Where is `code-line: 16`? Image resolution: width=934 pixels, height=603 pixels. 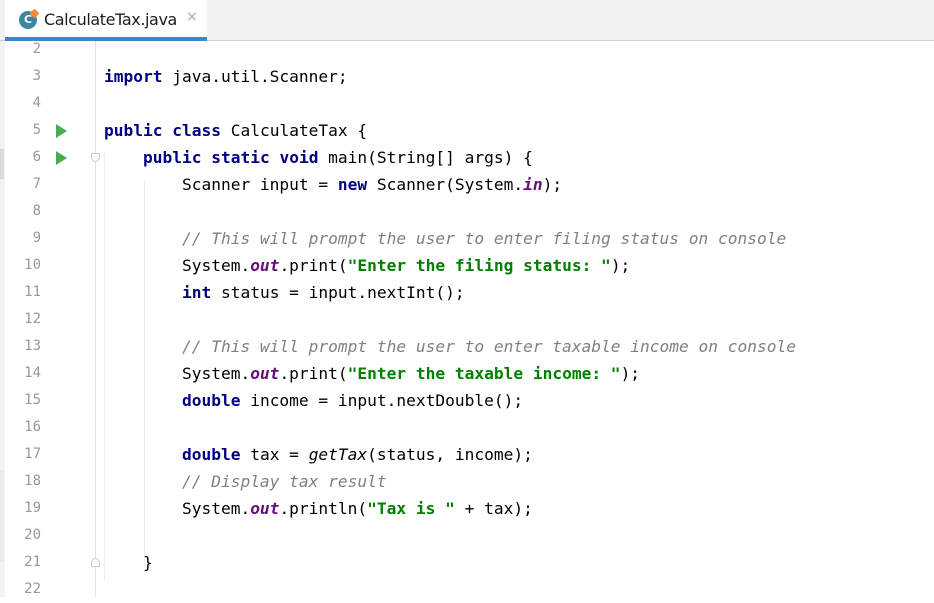
code-line: 16 is located at coordinates (467, 427).